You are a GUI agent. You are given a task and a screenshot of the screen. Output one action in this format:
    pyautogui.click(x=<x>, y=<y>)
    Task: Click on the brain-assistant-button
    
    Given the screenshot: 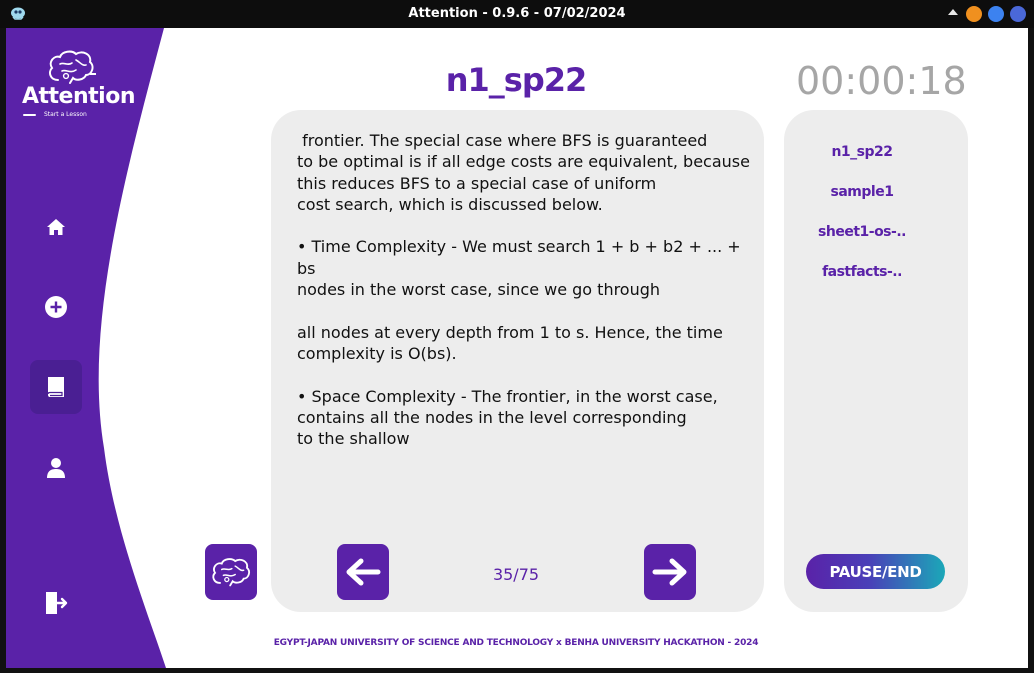 What is the action you would take?
    pyautogui.click(x=231, y=572)
    